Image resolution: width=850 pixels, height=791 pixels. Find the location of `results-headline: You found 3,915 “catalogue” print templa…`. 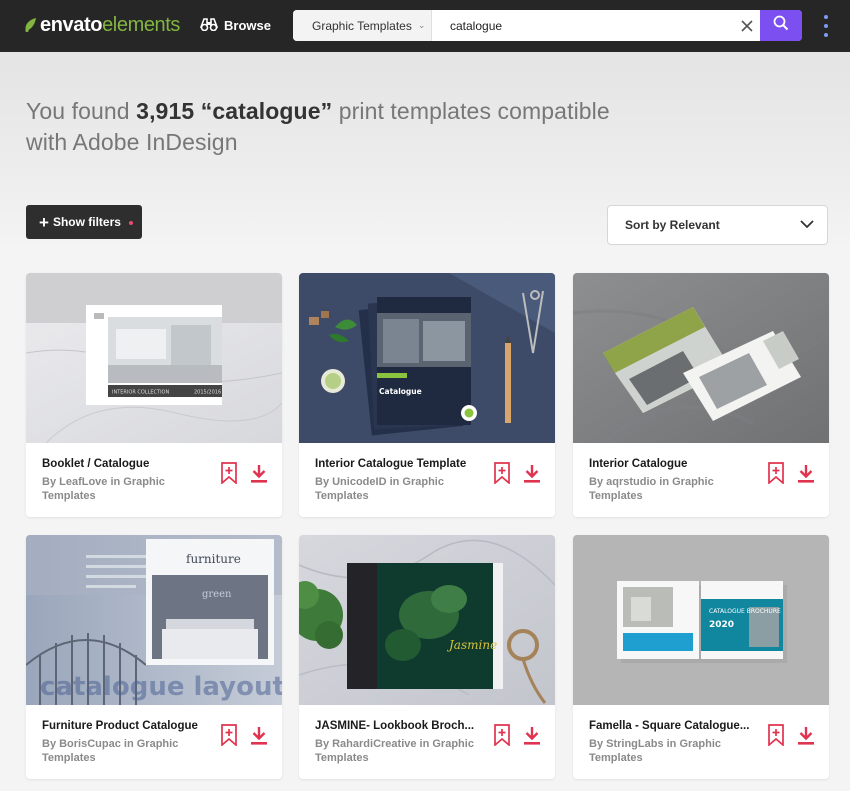

results-headline: You found 3,915 “catalogue” print templa… is located at coordinates (346, 127).